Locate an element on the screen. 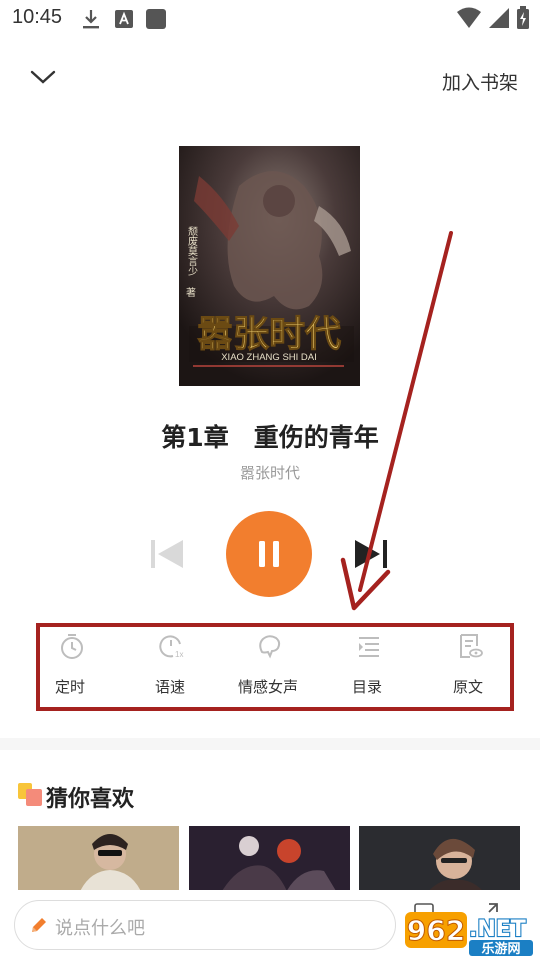 This screenshot has width=540, height=960. function-label: 定时 is located at coordinates (69, 687).